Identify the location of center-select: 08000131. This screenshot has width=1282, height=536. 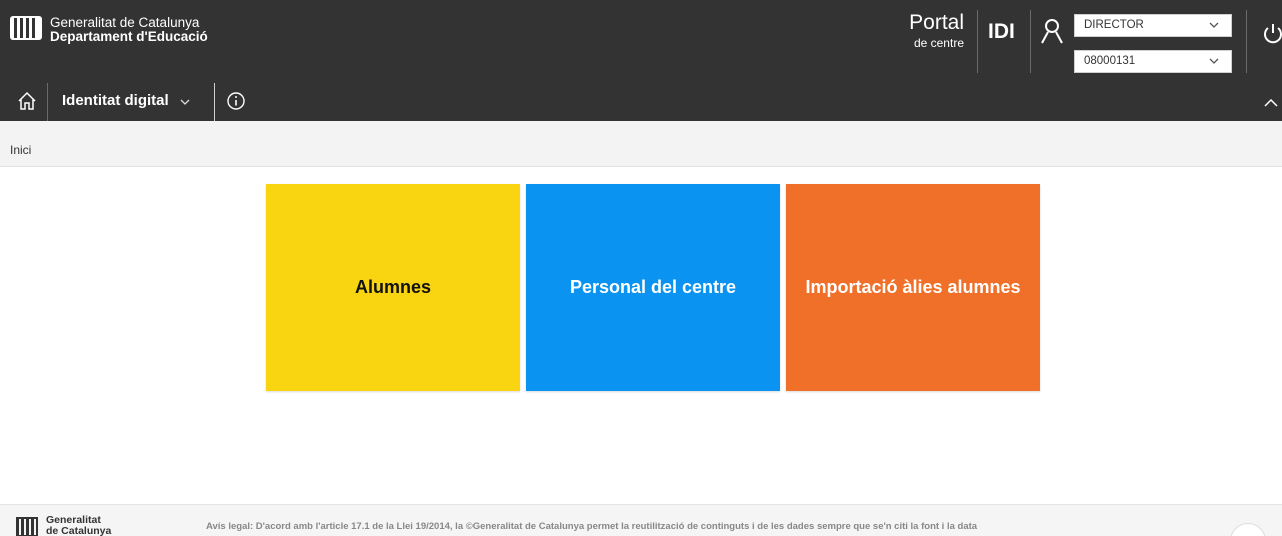
(1153, 61).